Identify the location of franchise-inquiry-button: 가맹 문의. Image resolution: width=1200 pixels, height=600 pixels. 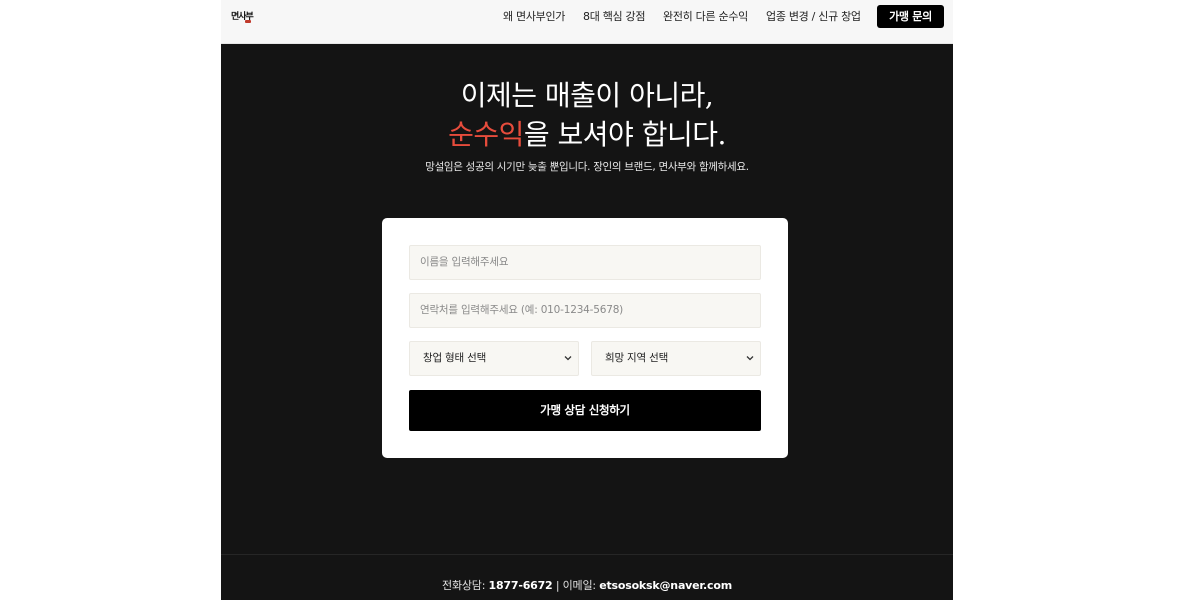
(910, 16).